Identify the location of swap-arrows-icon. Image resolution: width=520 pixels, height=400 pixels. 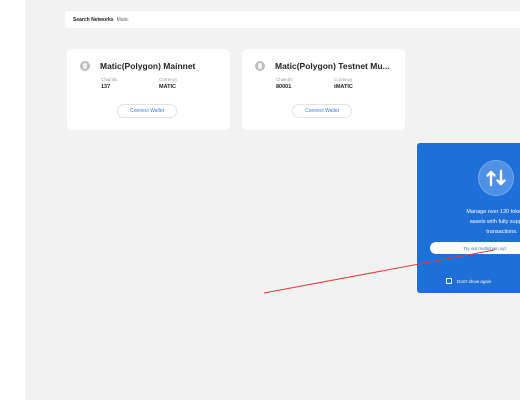
(496, 178).